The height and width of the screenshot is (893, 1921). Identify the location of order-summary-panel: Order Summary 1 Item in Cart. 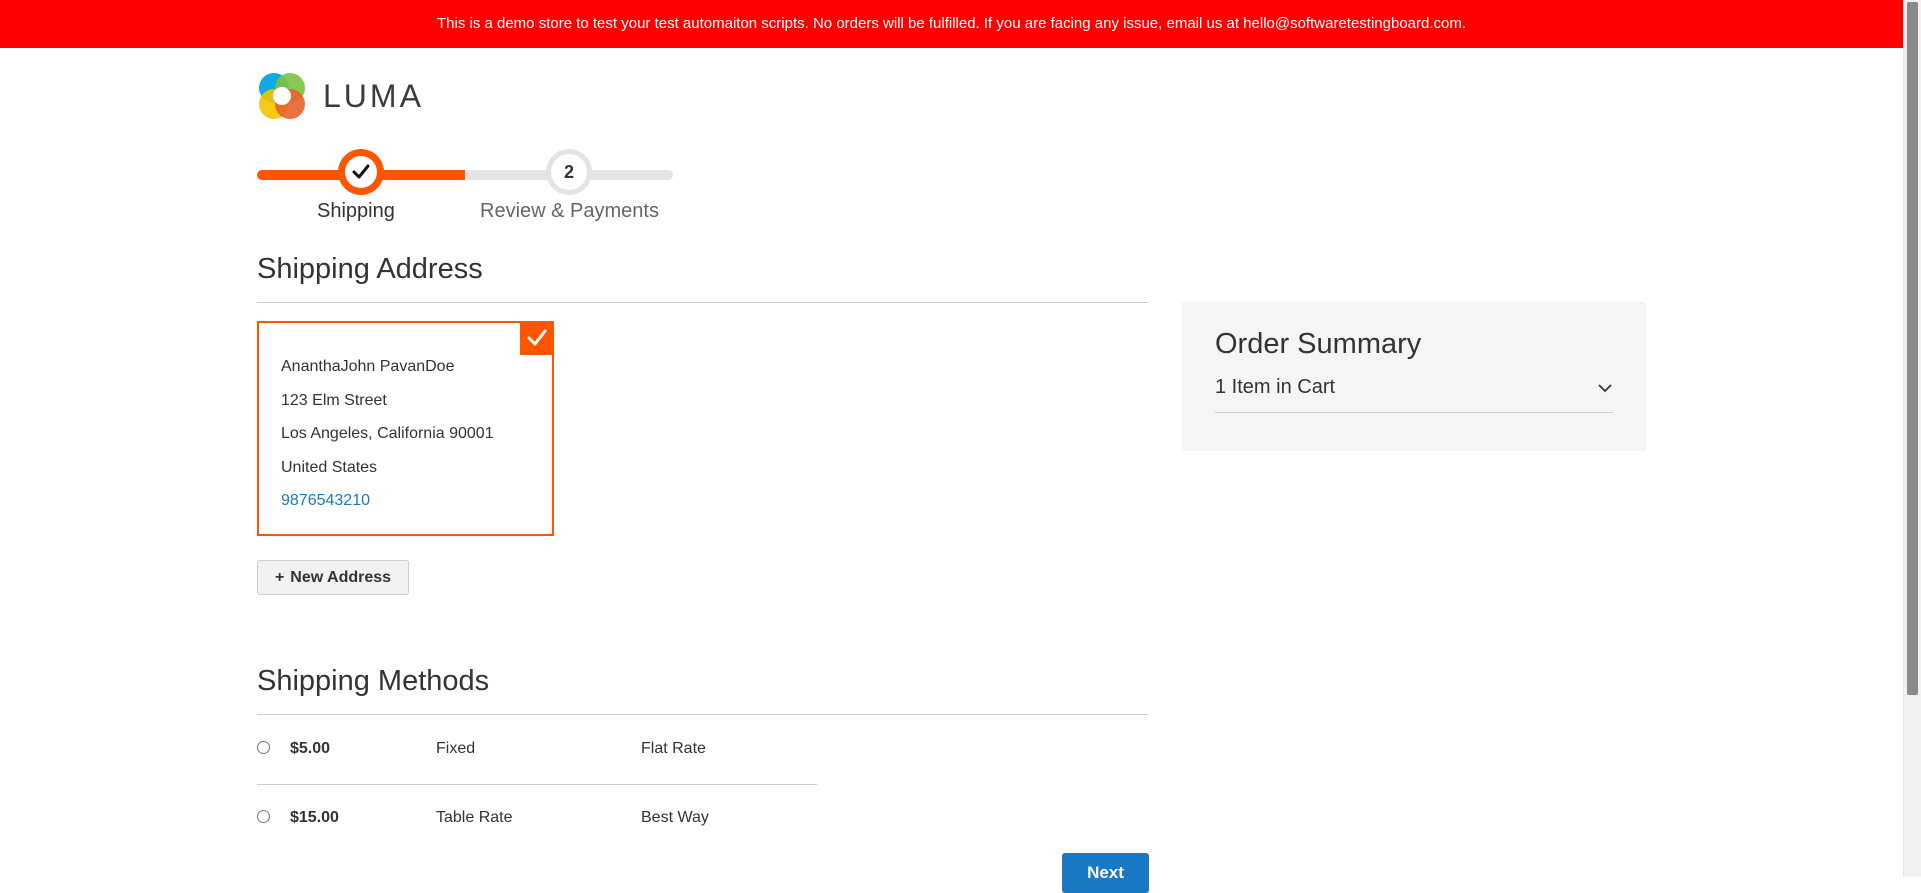
(1414, 376).